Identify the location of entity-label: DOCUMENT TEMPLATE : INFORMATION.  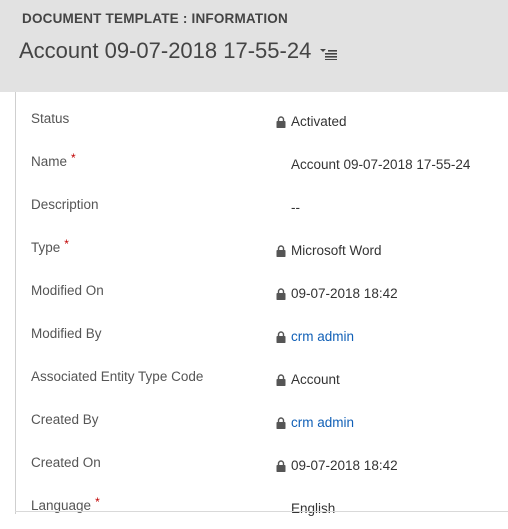
(155, 18).